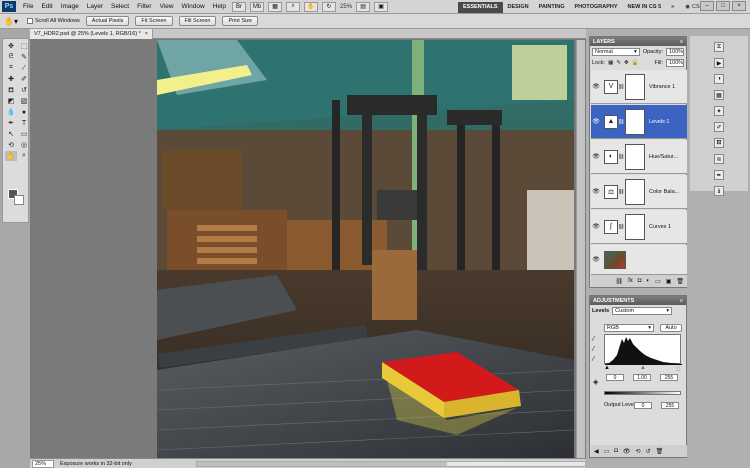  I want to click on bridge-icon: Br, so click(239, 6).